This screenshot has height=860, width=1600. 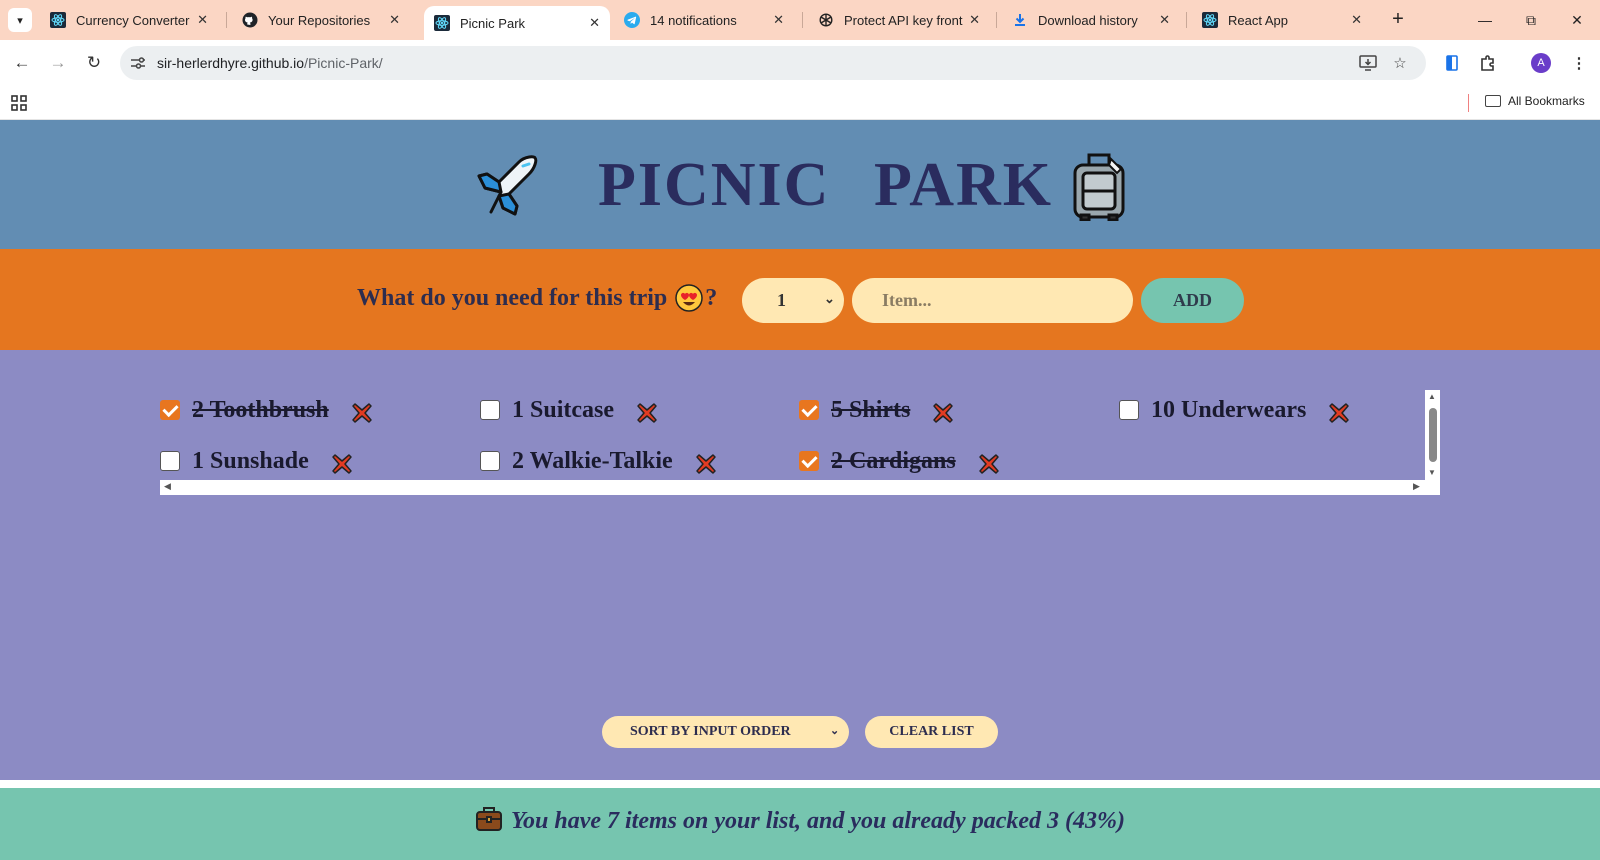 What do you see at coordinates (1579, 63) in the screenshot?
I see `browser-menu-icon: ⋮` at bounding box center [1579, 63].